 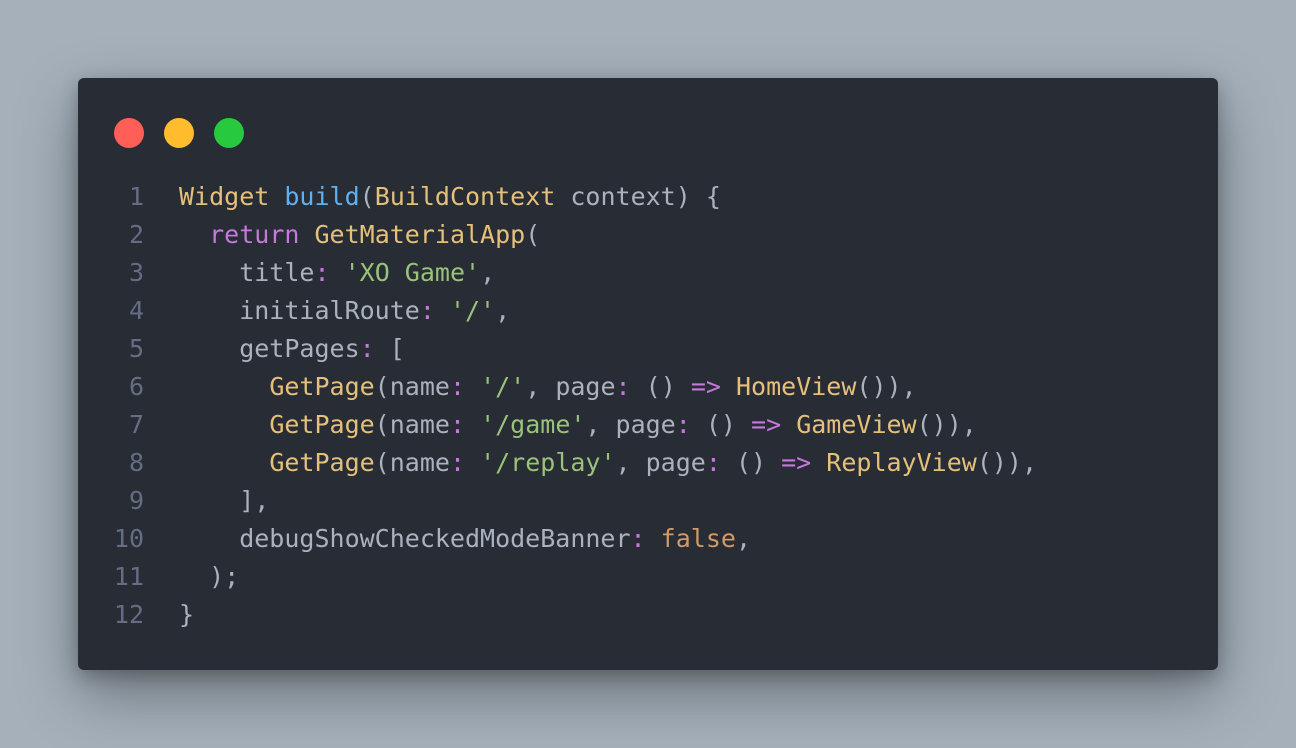 I want to click on line-number: 9, so click(x=136, y=500).